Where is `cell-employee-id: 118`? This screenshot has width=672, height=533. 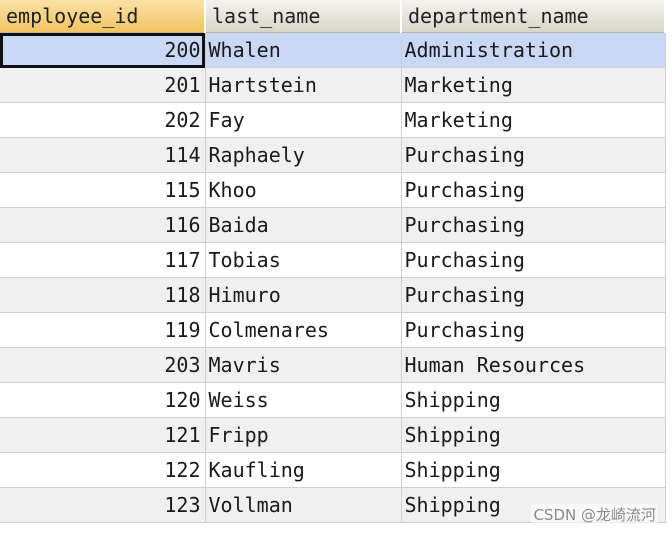 cell-employee-id: 118 is located at coordinates (103, 295).